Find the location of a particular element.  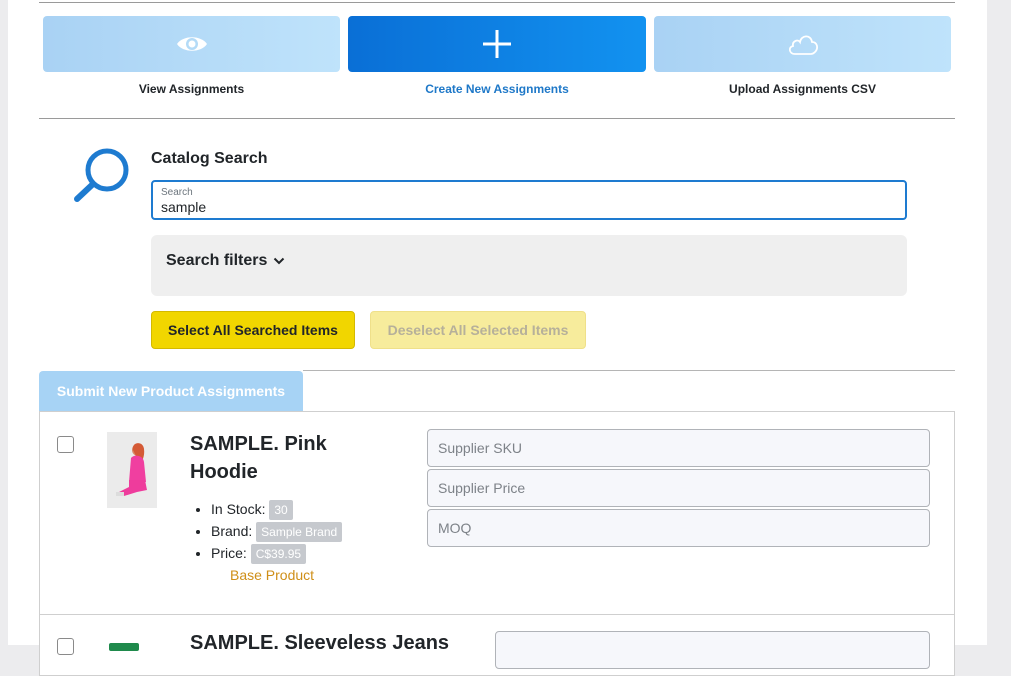

cloud-icon is located at coordinates (803, 45).